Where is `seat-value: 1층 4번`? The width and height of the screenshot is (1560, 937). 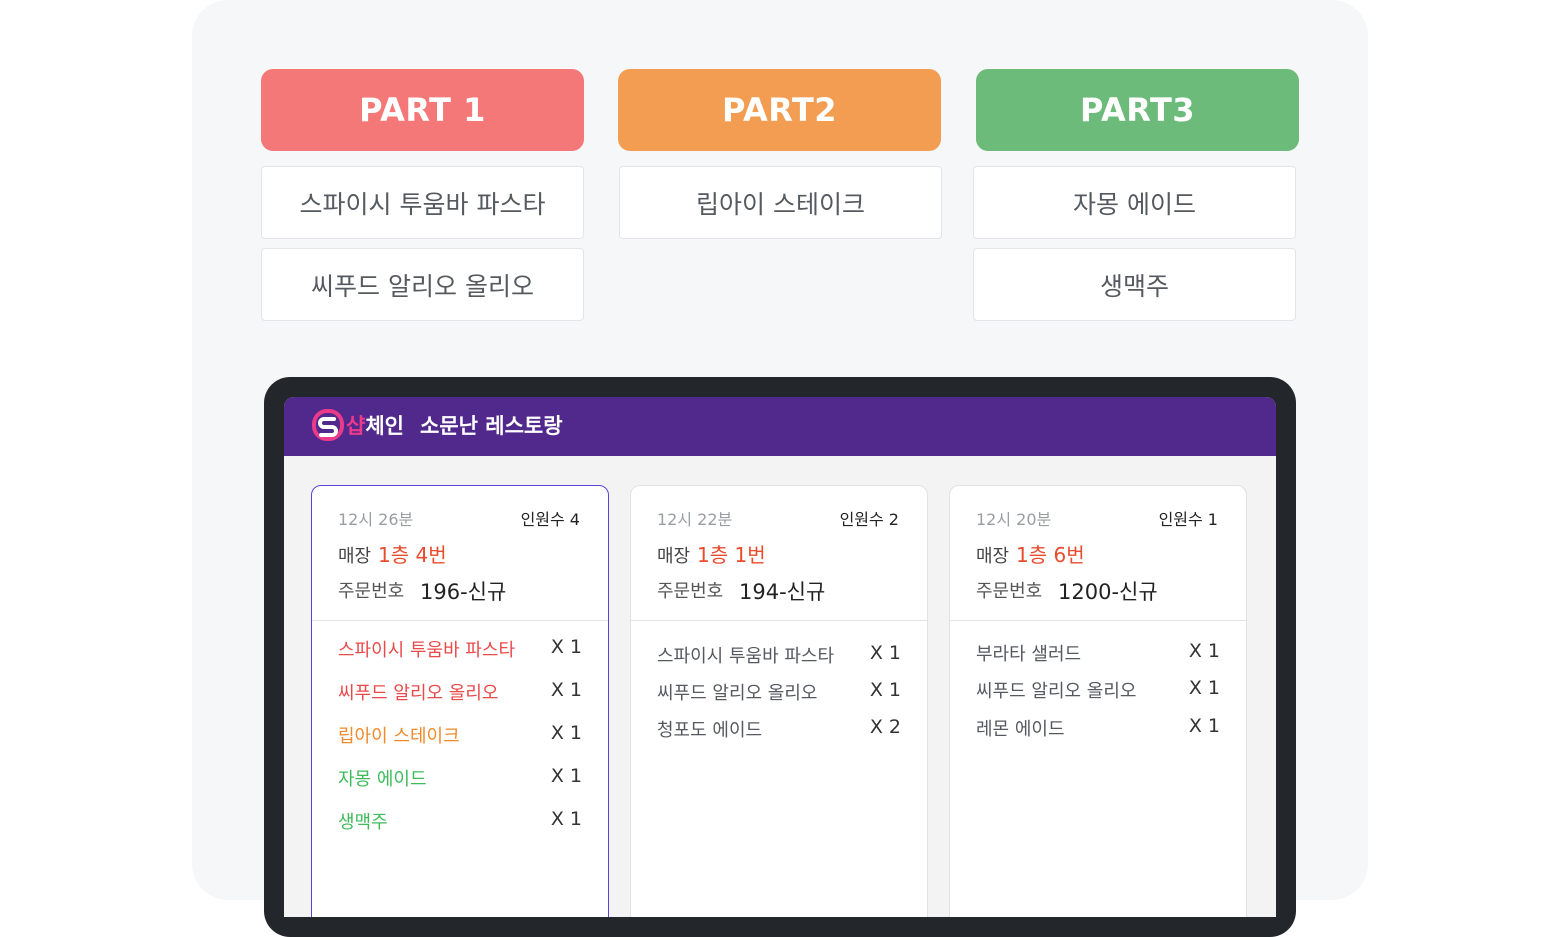 seat-value: 1층 4번 is located at coordinates (412, 555).